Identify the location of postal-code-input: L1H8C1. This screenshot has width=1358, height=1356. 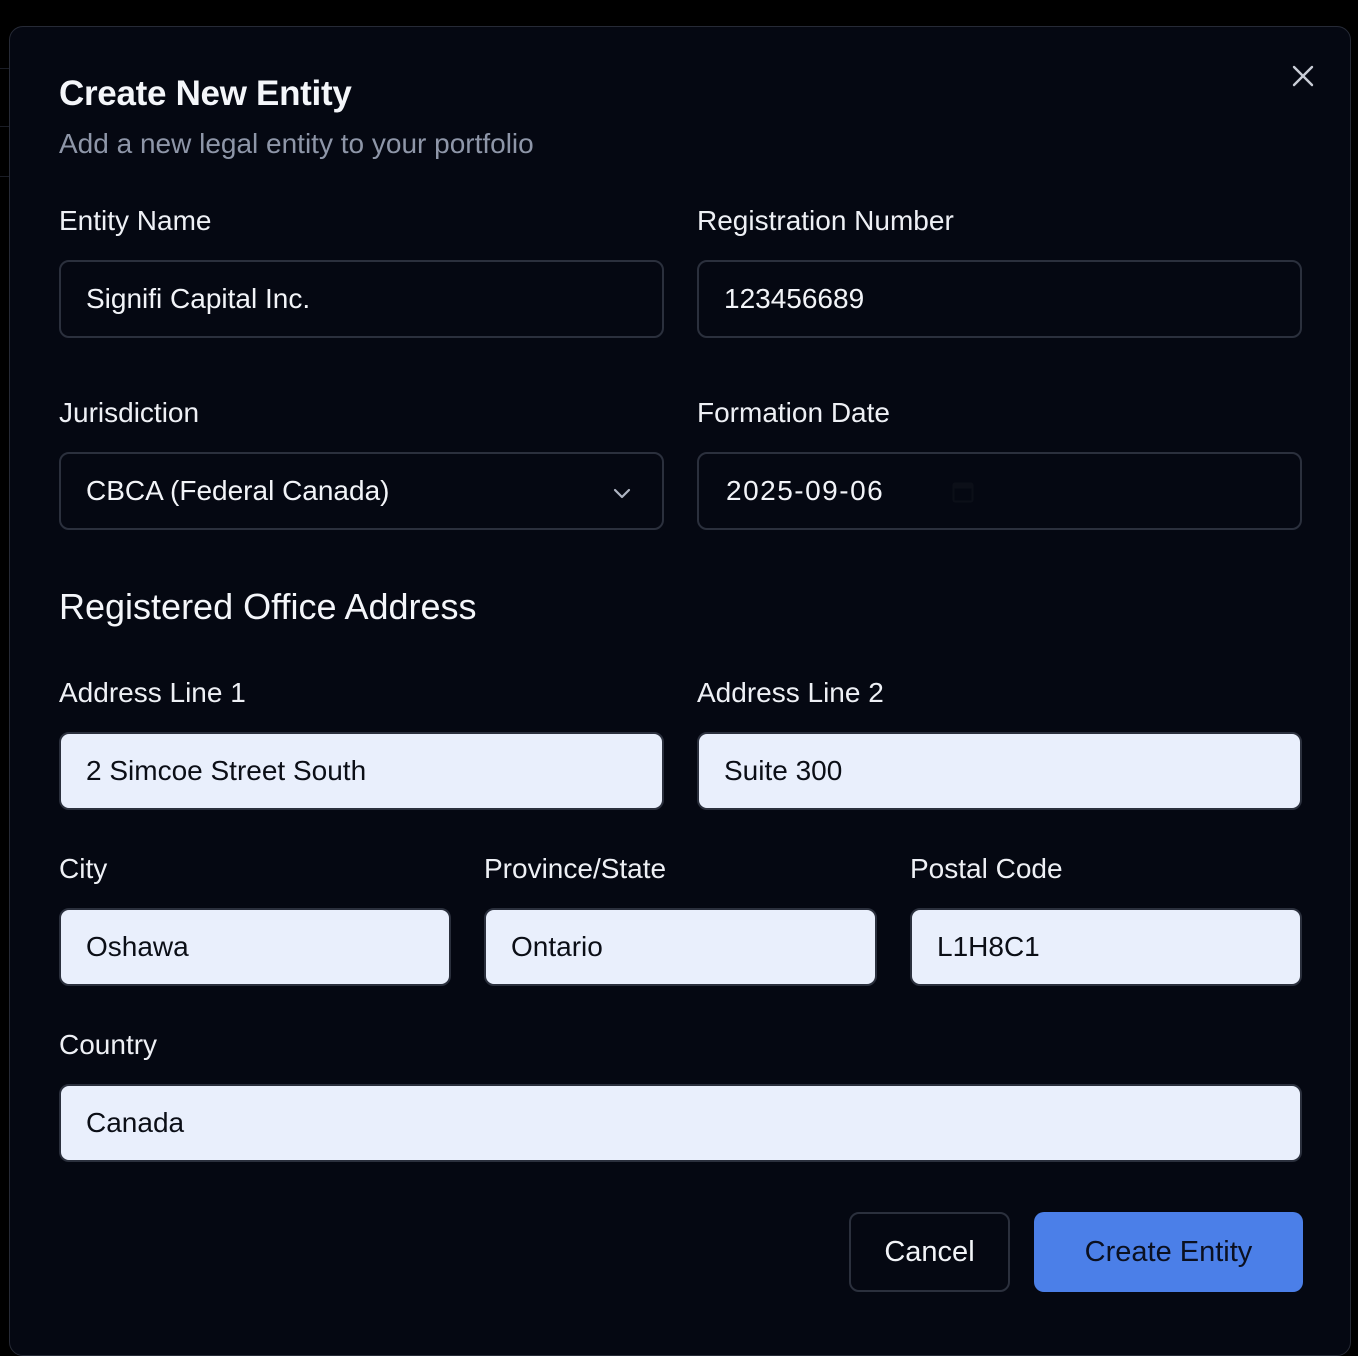
(1106, 947).